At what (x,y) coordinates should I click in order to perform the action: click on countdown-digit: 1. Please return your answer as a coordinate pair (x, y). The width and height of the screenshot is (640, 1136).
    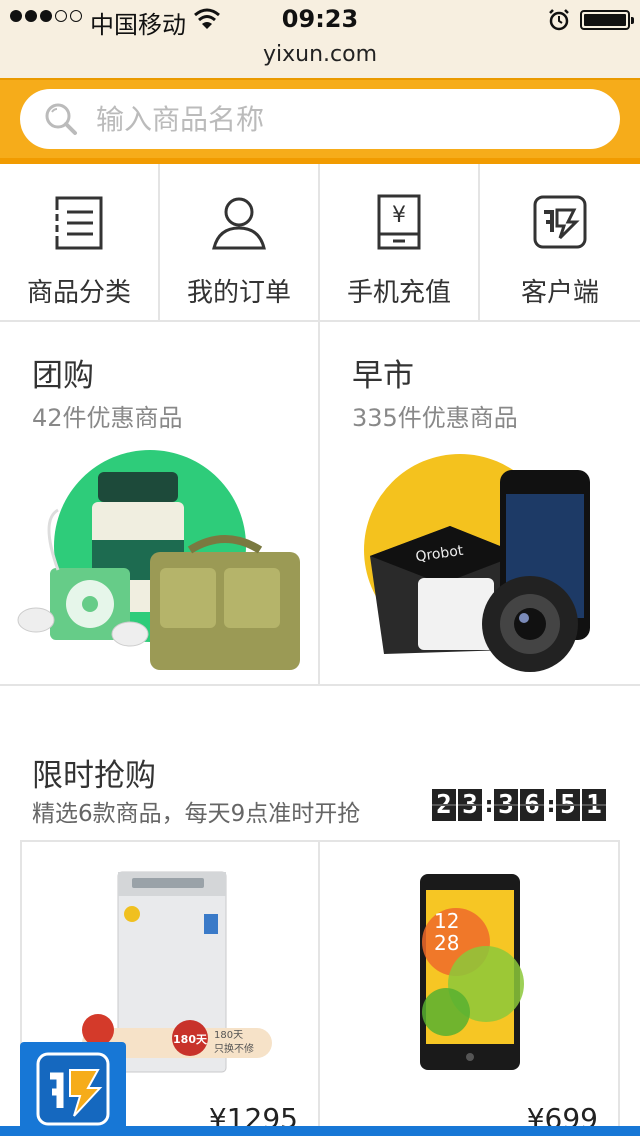
    Looking at the image, I should click on (594, 805).